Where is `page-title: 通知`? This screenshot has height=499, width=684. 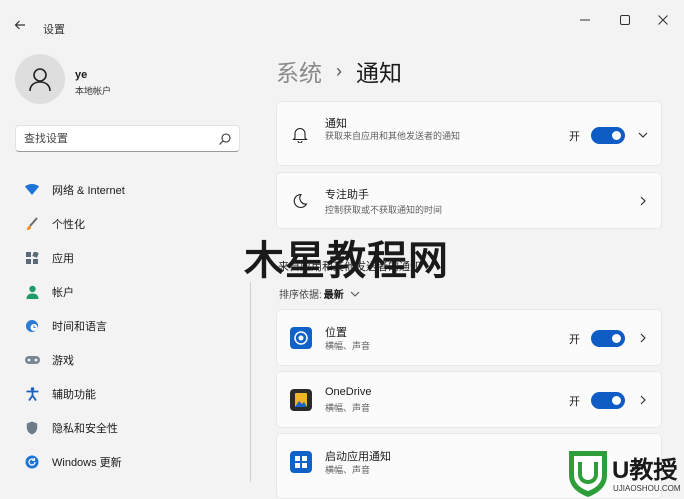
page-title: 通知 is located at coordinates (379, 73).